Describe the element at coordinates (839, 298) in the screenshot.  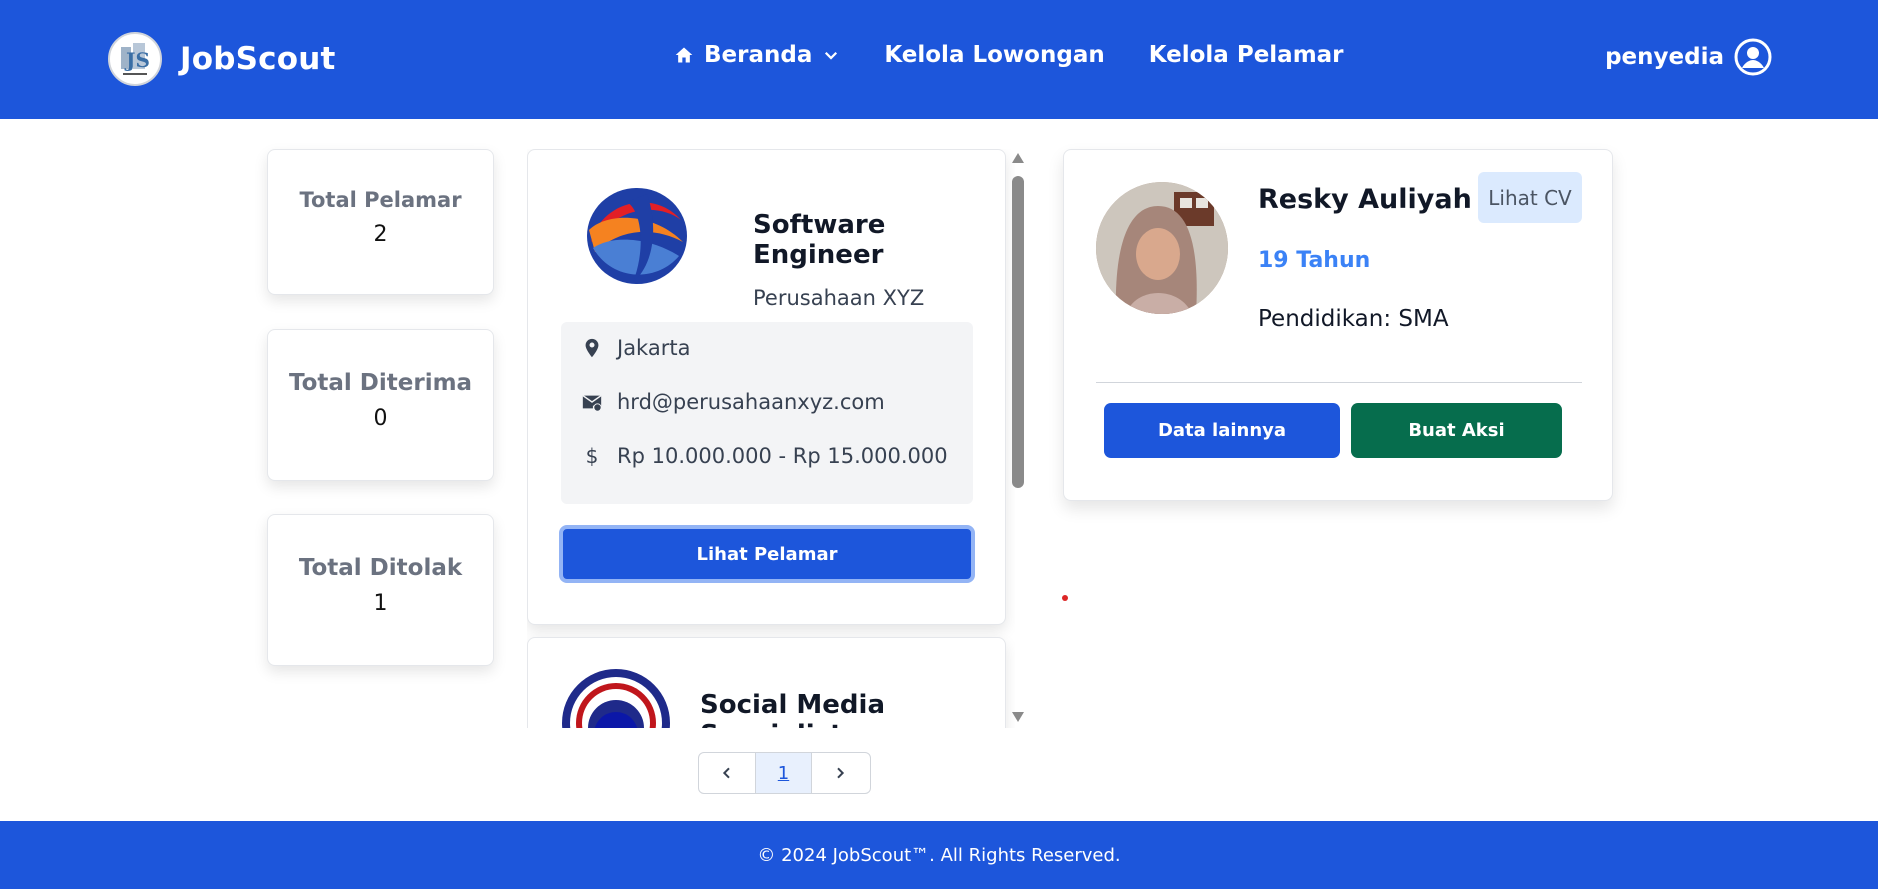
I see `job-company: Perusahaan XYZ` at that location.